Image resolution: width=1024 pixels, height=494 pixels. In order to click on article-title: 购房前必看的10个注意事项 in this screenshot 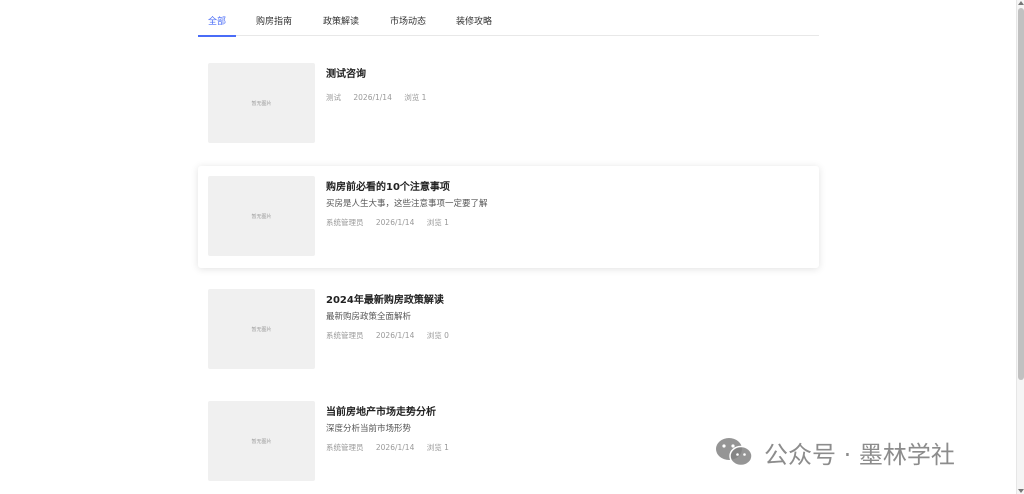, I will do `click(388, 185)`.